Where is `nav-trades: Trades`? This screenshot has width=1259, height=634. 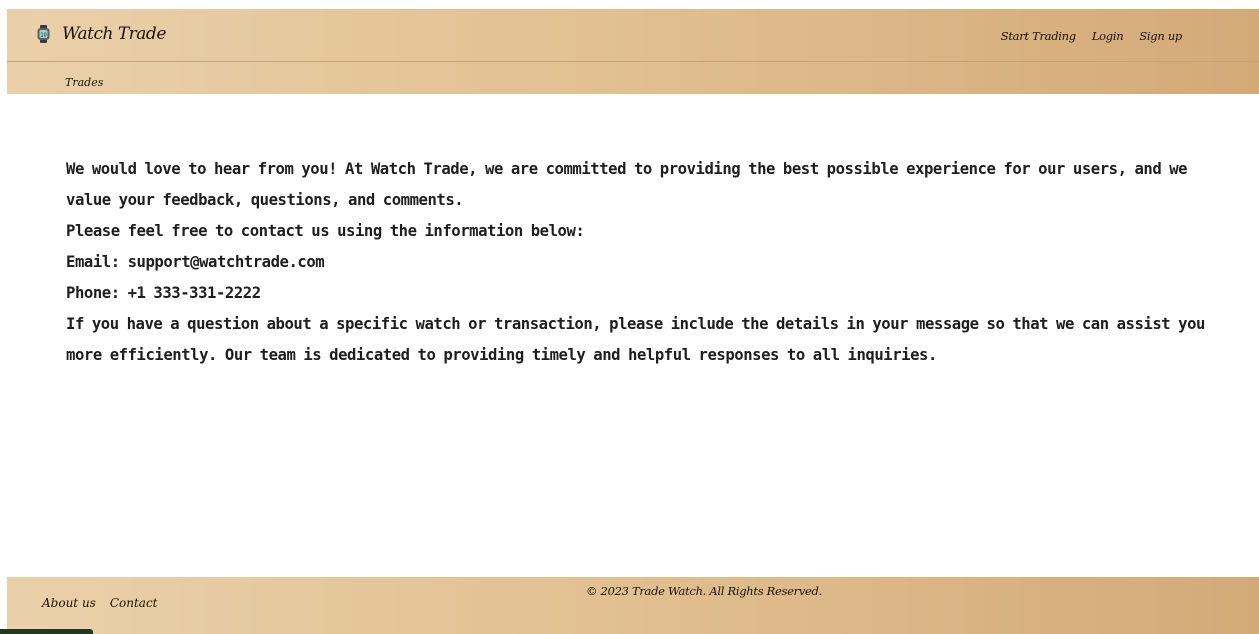 nav-trades: Trades is located at coordinates (84, 82).